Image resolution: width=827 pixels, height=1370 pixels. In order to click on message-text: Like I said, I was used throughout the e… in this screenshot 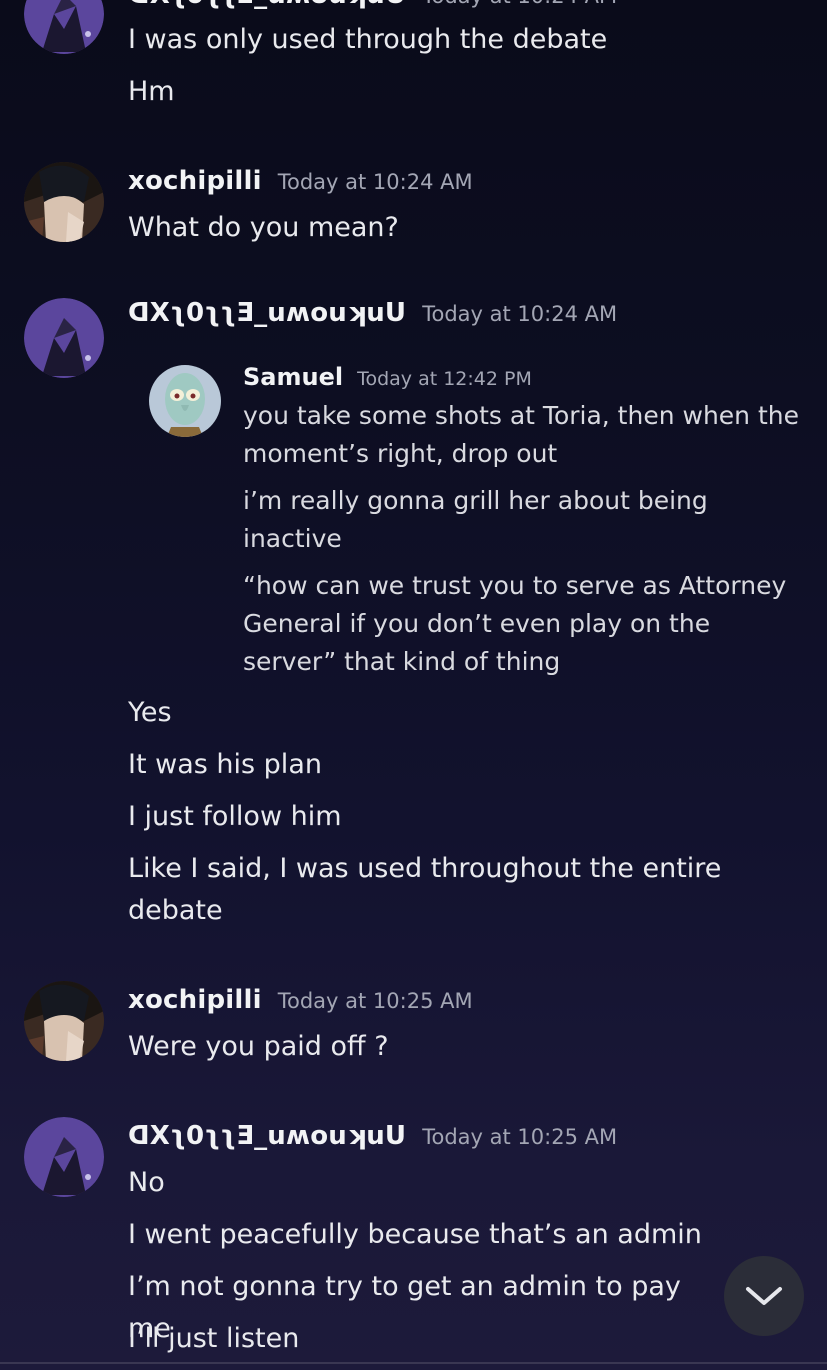, I will do `click(425, 889)`.